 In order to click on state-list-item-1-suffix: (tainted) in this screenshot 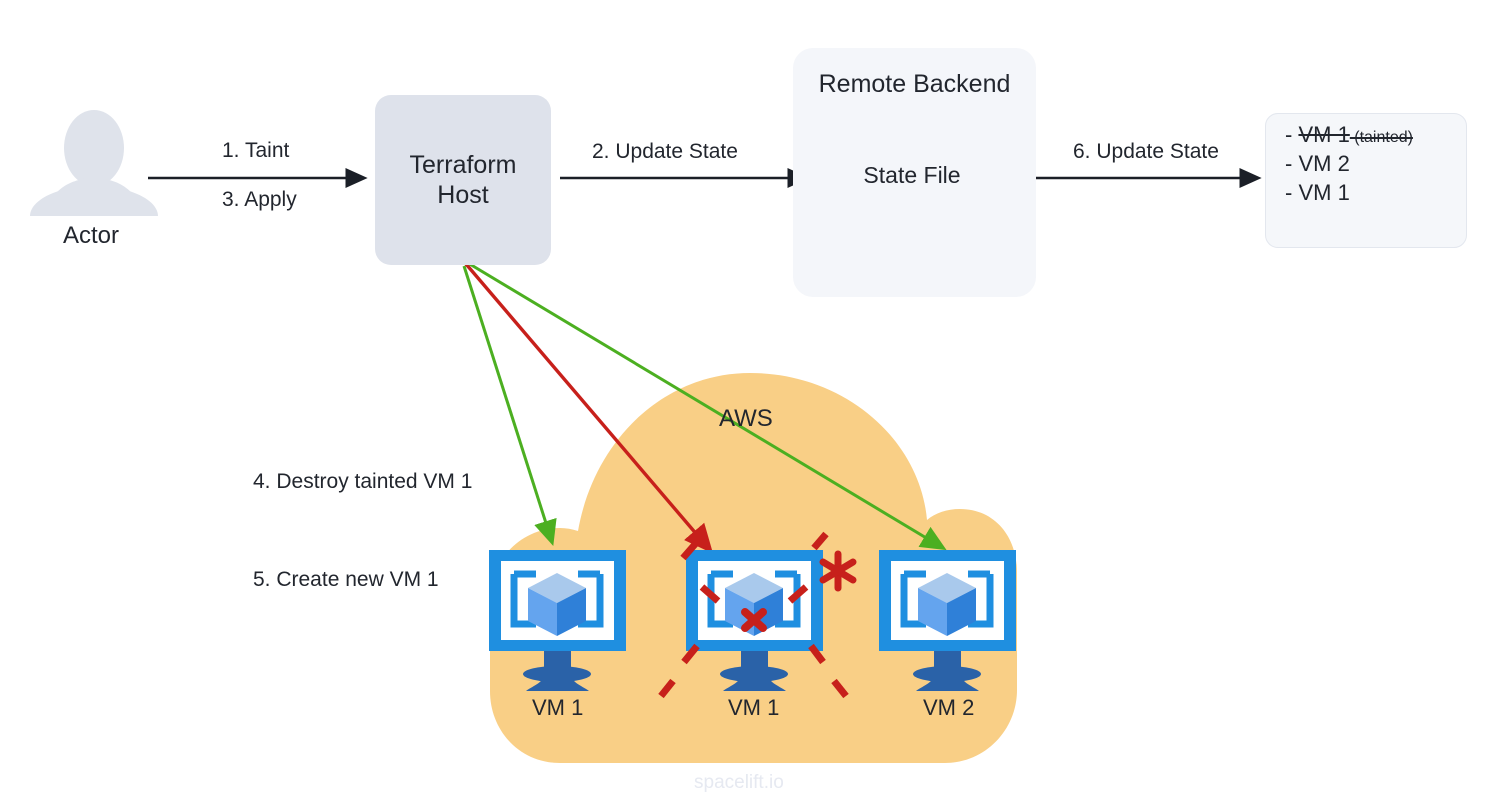, I will do `click(1381, 137)`.